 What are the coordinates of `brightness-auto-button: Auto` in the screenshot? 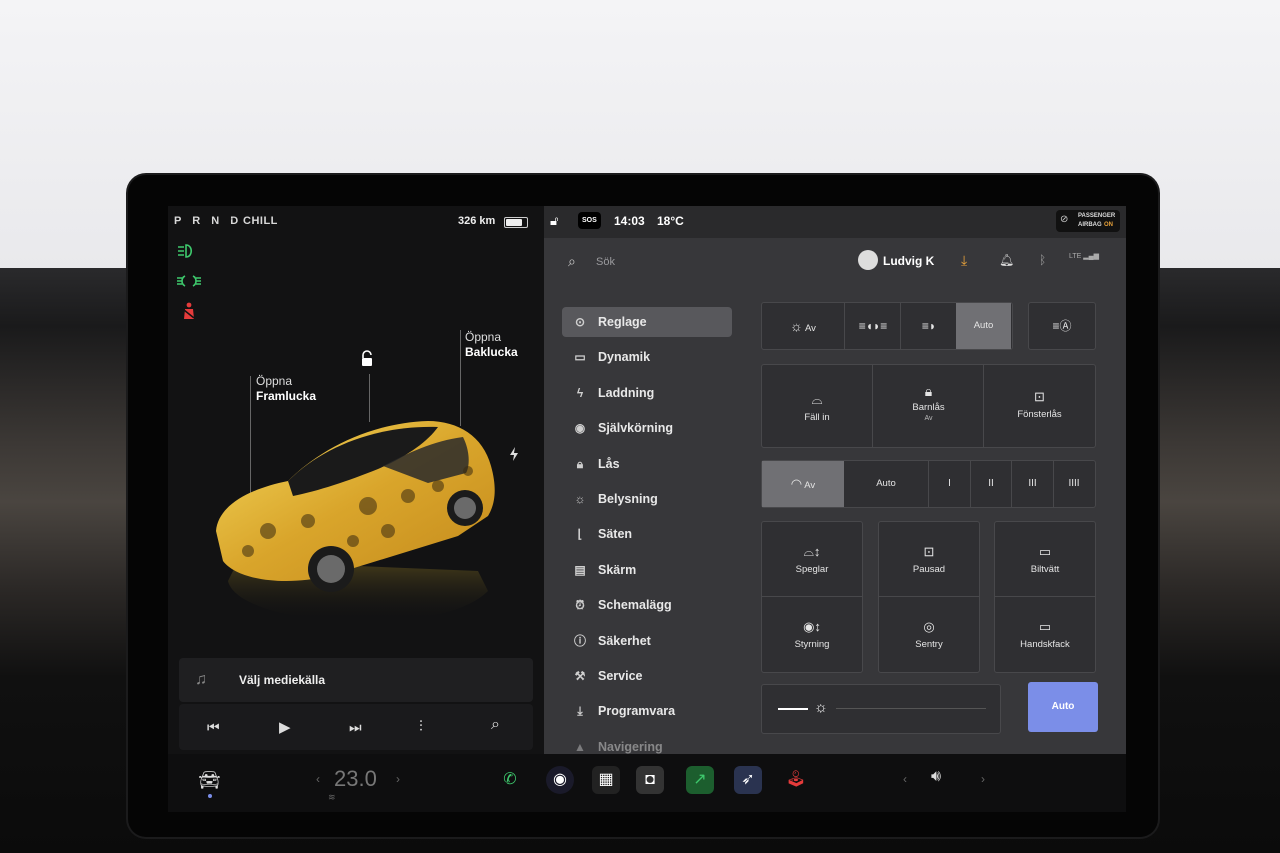 It's located at (1063, 707).